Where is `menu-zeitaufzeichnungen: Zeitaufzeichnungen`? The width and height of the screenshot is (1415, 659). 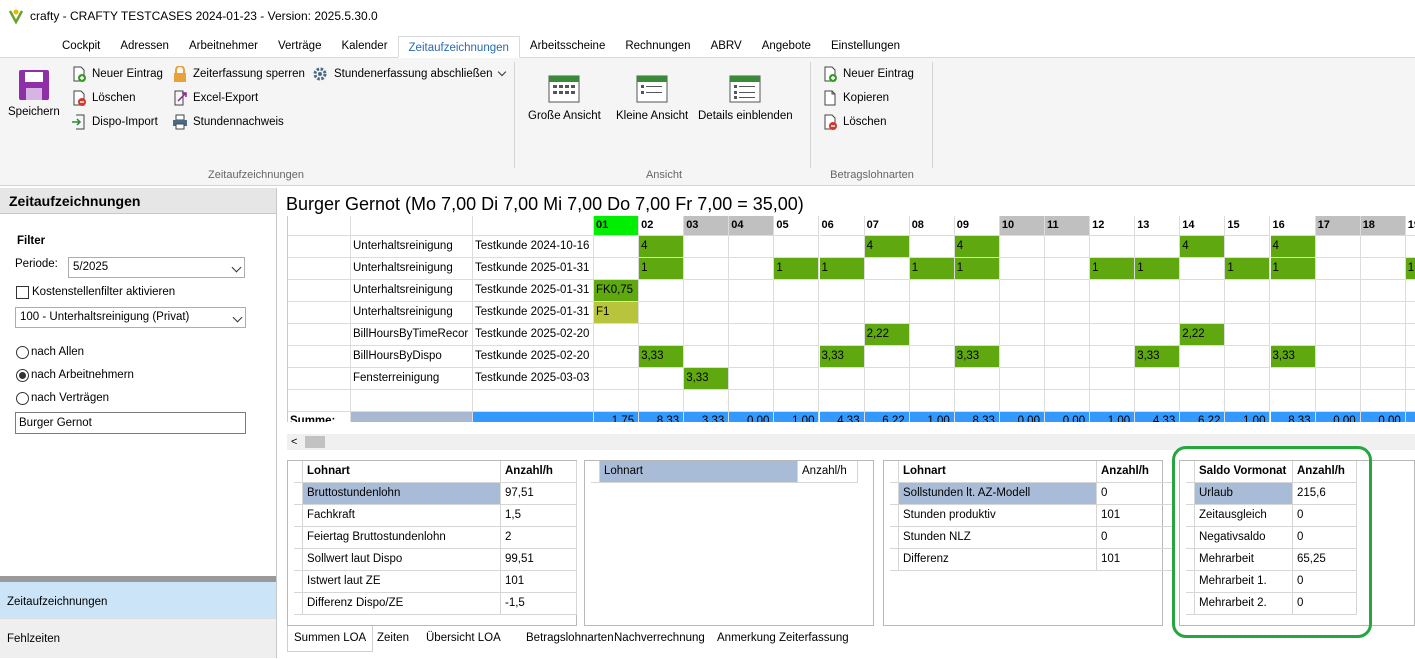 menu-zeitaufzeichnungen: Zeitaufzeichnungen is located at coordinates (458, 47).